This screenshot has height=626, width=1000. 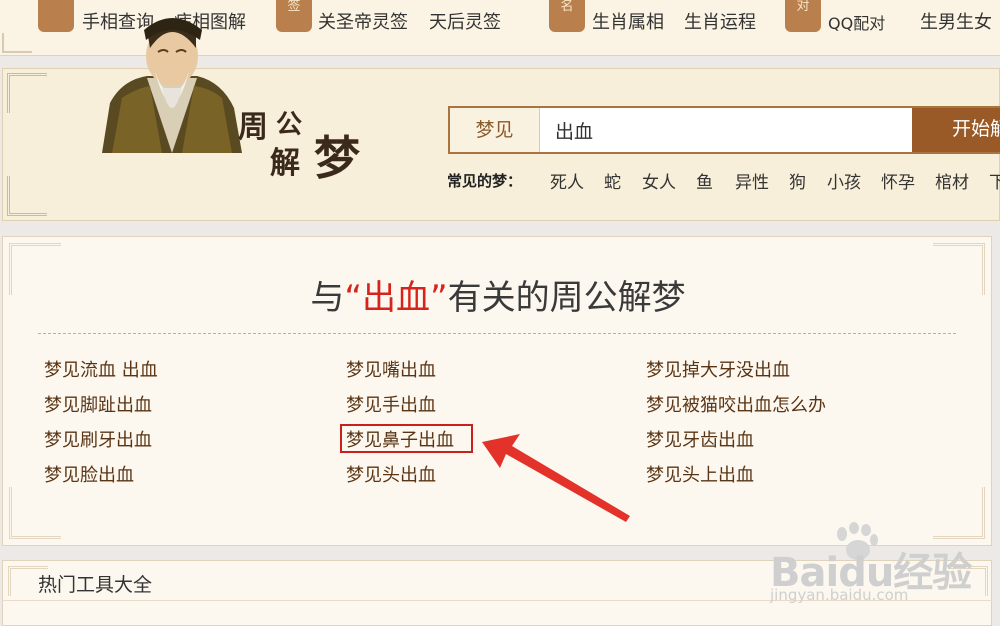 I want to click on dream-link: 梦见流血 出血, so click(x=101, y=369).